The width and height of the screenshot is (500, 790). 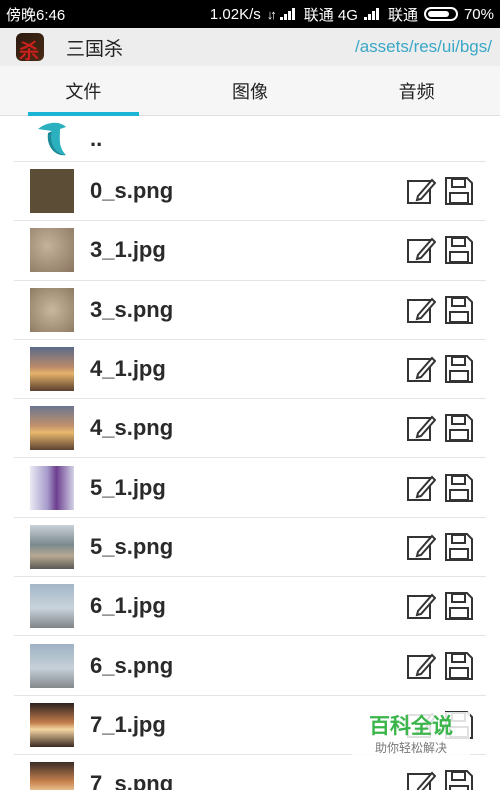 What do you see at coordinates (250, 607) in the screenshot?
I see `file-row: 6_1.jpg` at bounding box center [250, 607].